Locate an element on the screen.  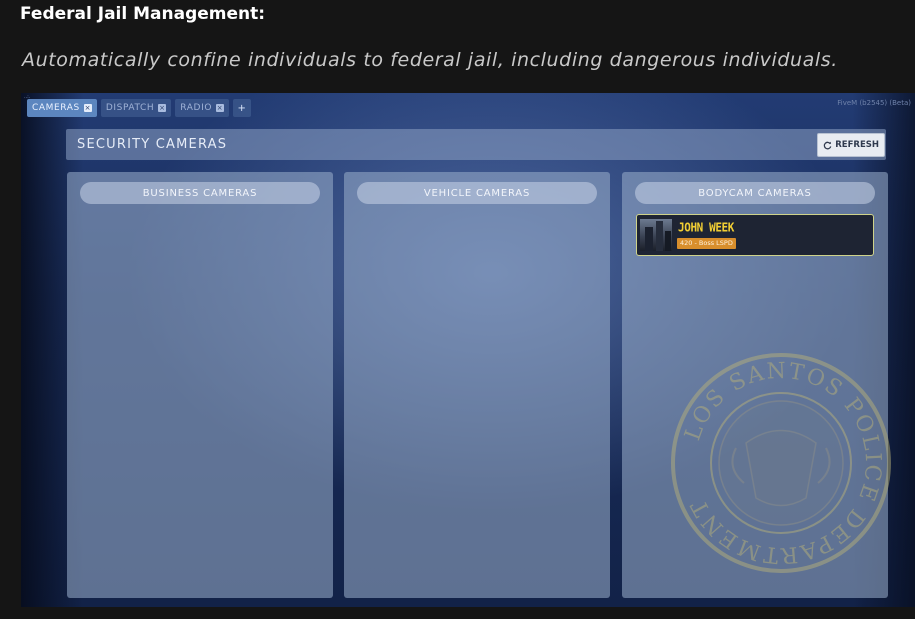
header-bar: SECURITY CAMERAS REFRESH is located at coordinates (476, 144).